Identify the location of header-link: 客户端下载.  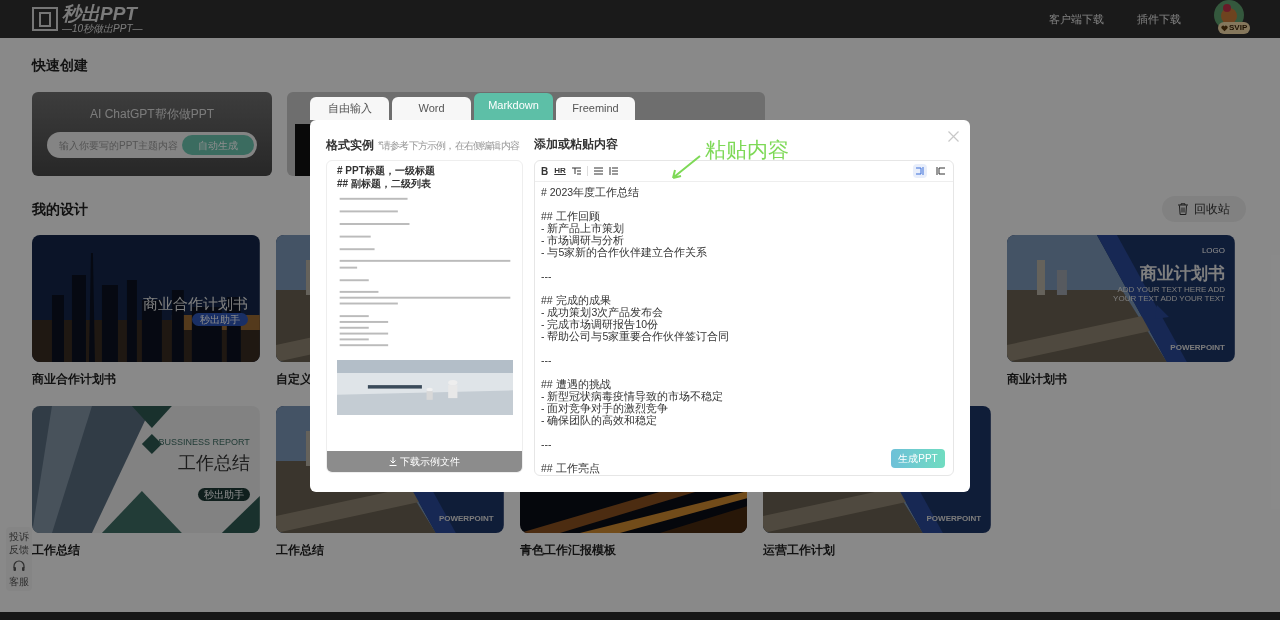
(1076, 19).